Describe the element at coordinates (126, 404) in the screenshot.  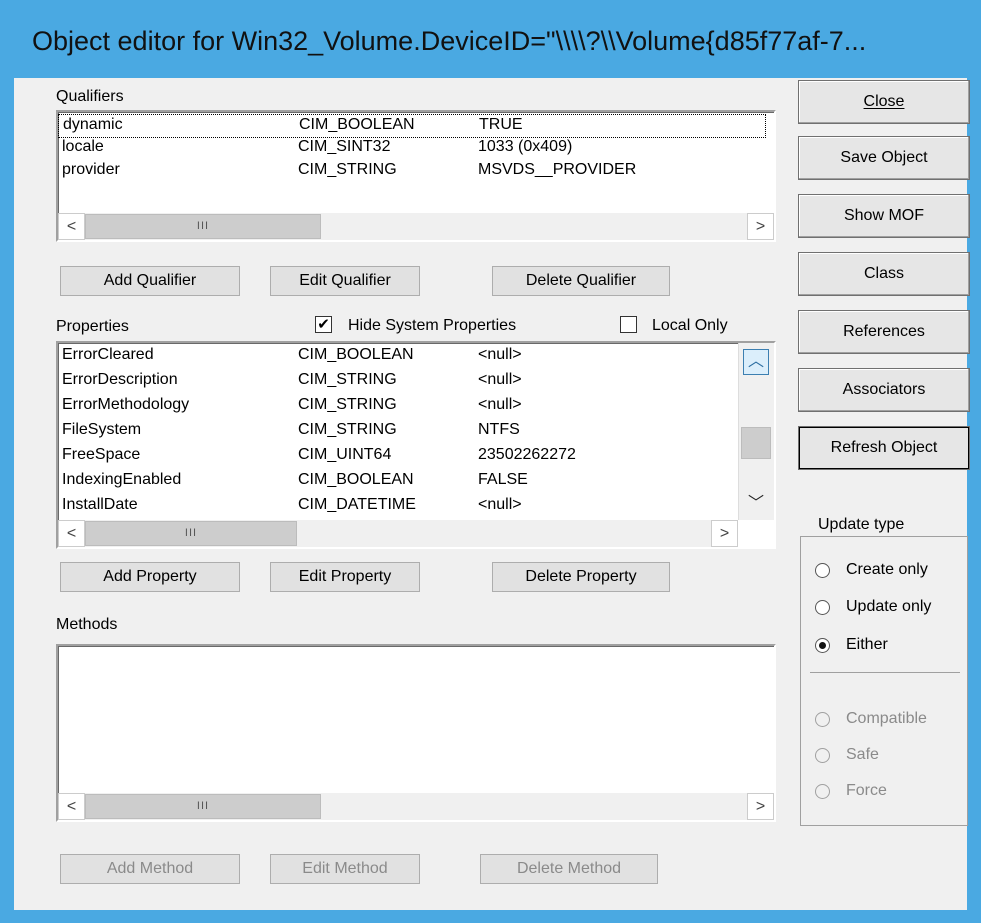
I see `cell-name: ErrorMethodology` at that location.